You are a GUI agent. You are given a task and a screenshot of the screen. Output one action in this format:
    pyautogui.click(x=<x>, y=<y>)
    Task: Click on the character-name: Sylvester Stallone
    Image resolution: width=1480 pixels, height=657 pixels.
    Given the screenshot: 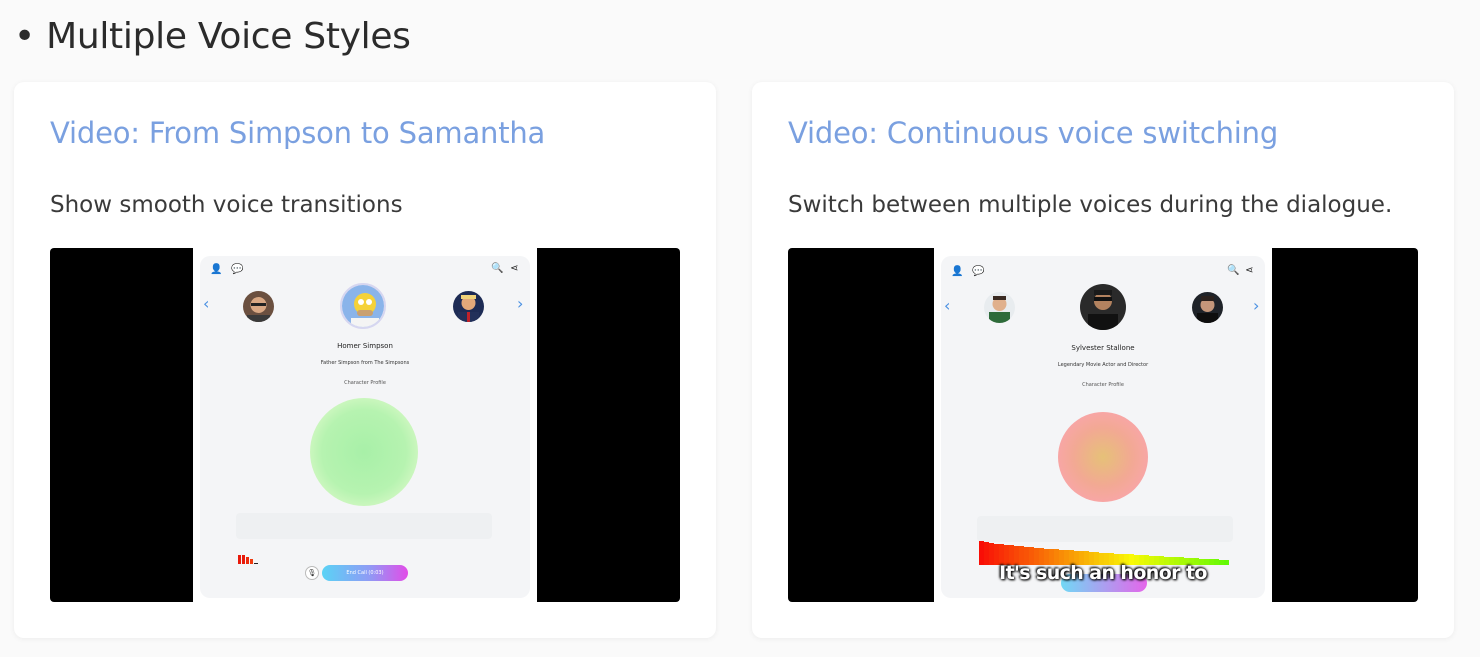 What is the action you would take?
    pyautogui.click(x=1103, y=348)
    